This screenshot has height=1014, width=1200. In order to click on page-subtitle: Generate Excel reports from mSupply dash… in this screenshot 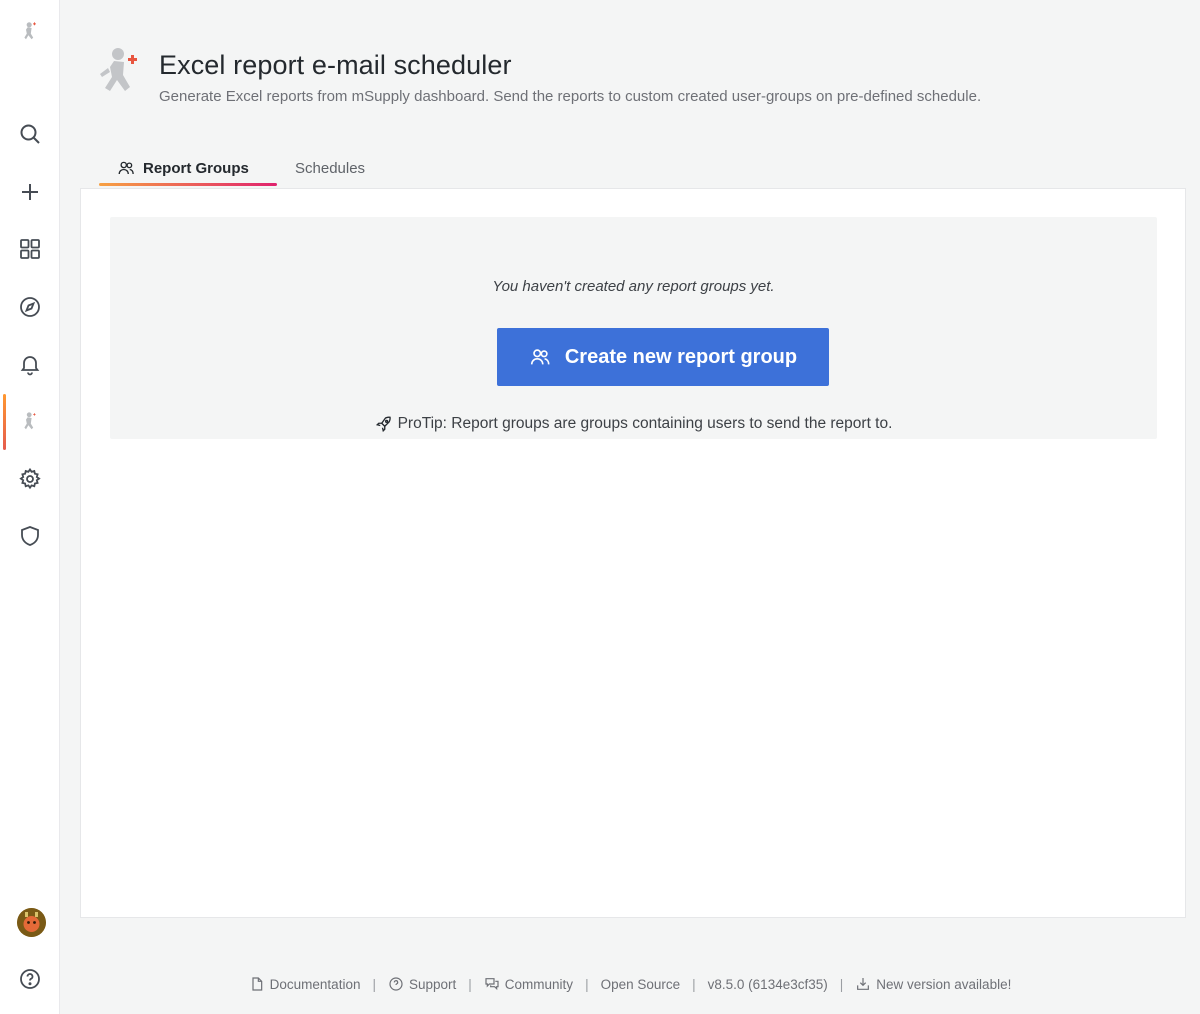, I will do `click(570, 96)`.